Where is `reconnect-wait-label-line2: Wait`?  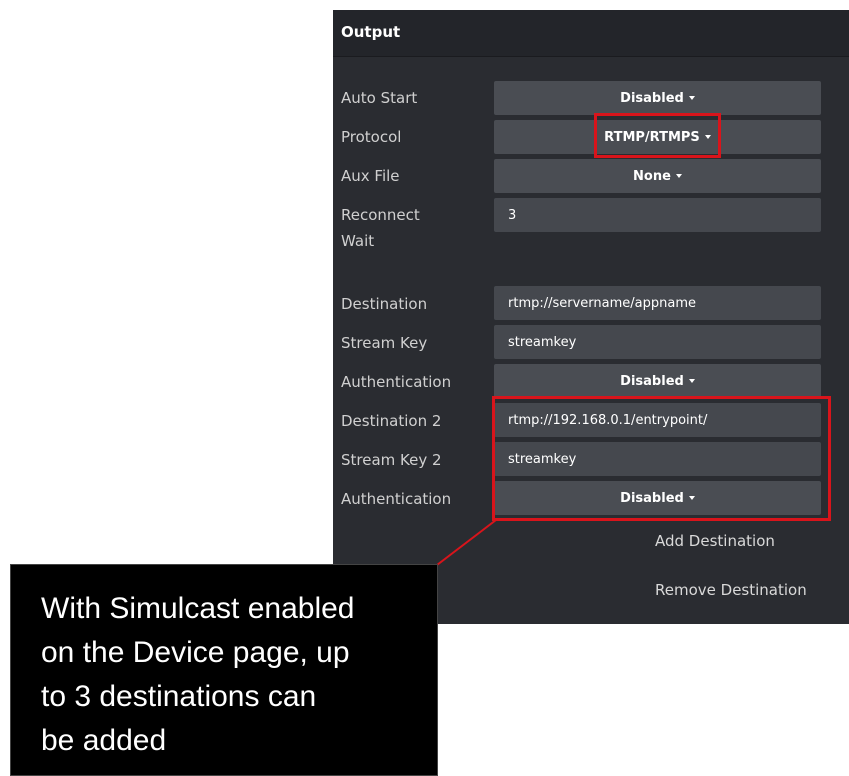
reconnect-wait-label-line2: Wait is located at coordinates (358, 241).